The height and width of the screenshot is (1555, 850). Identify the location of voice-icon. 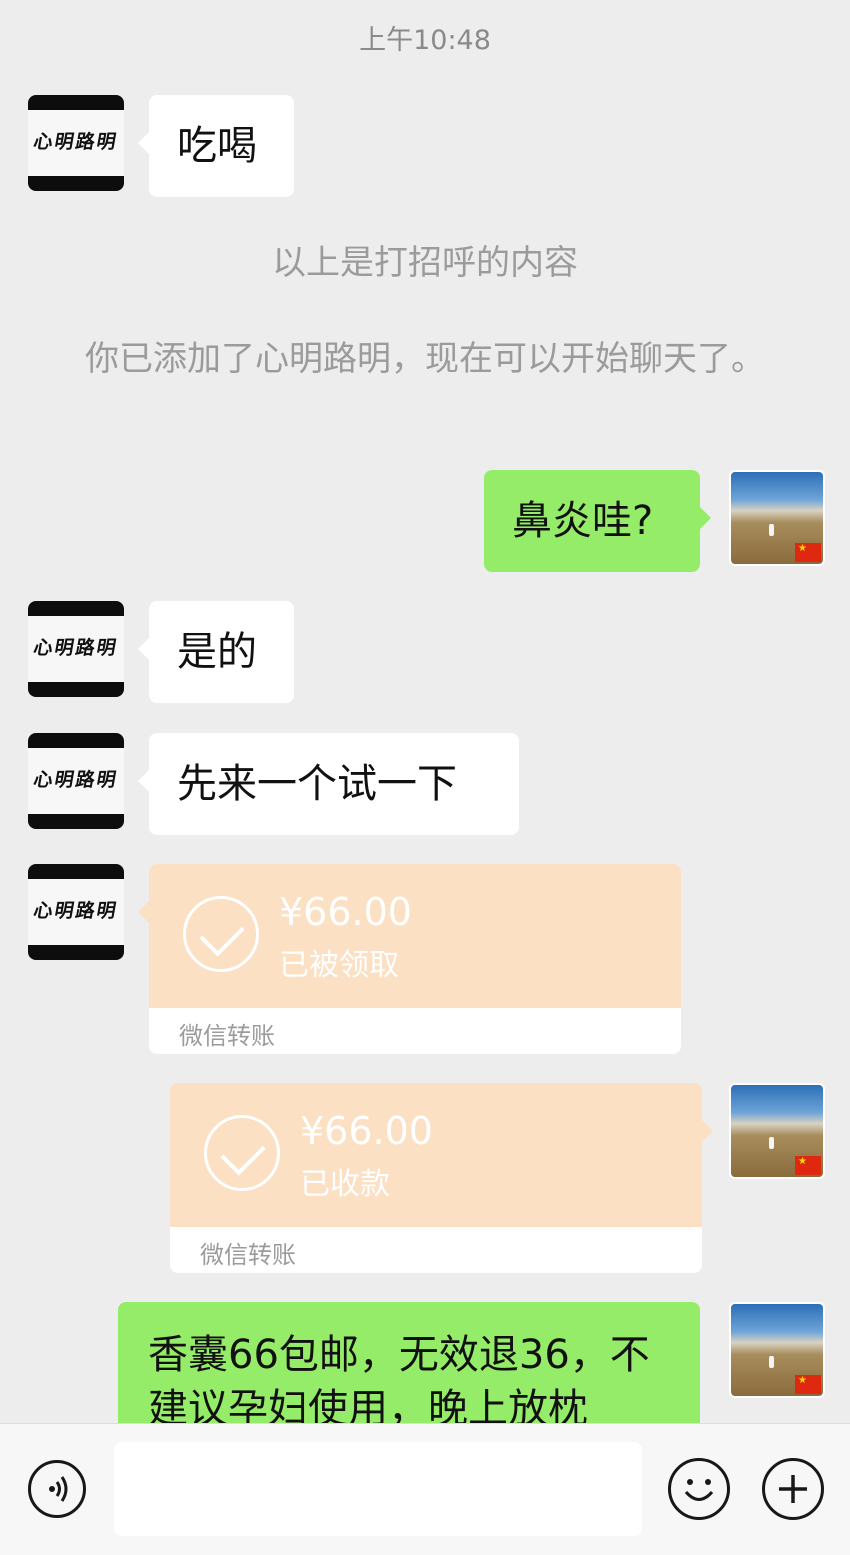
(58, 1489).